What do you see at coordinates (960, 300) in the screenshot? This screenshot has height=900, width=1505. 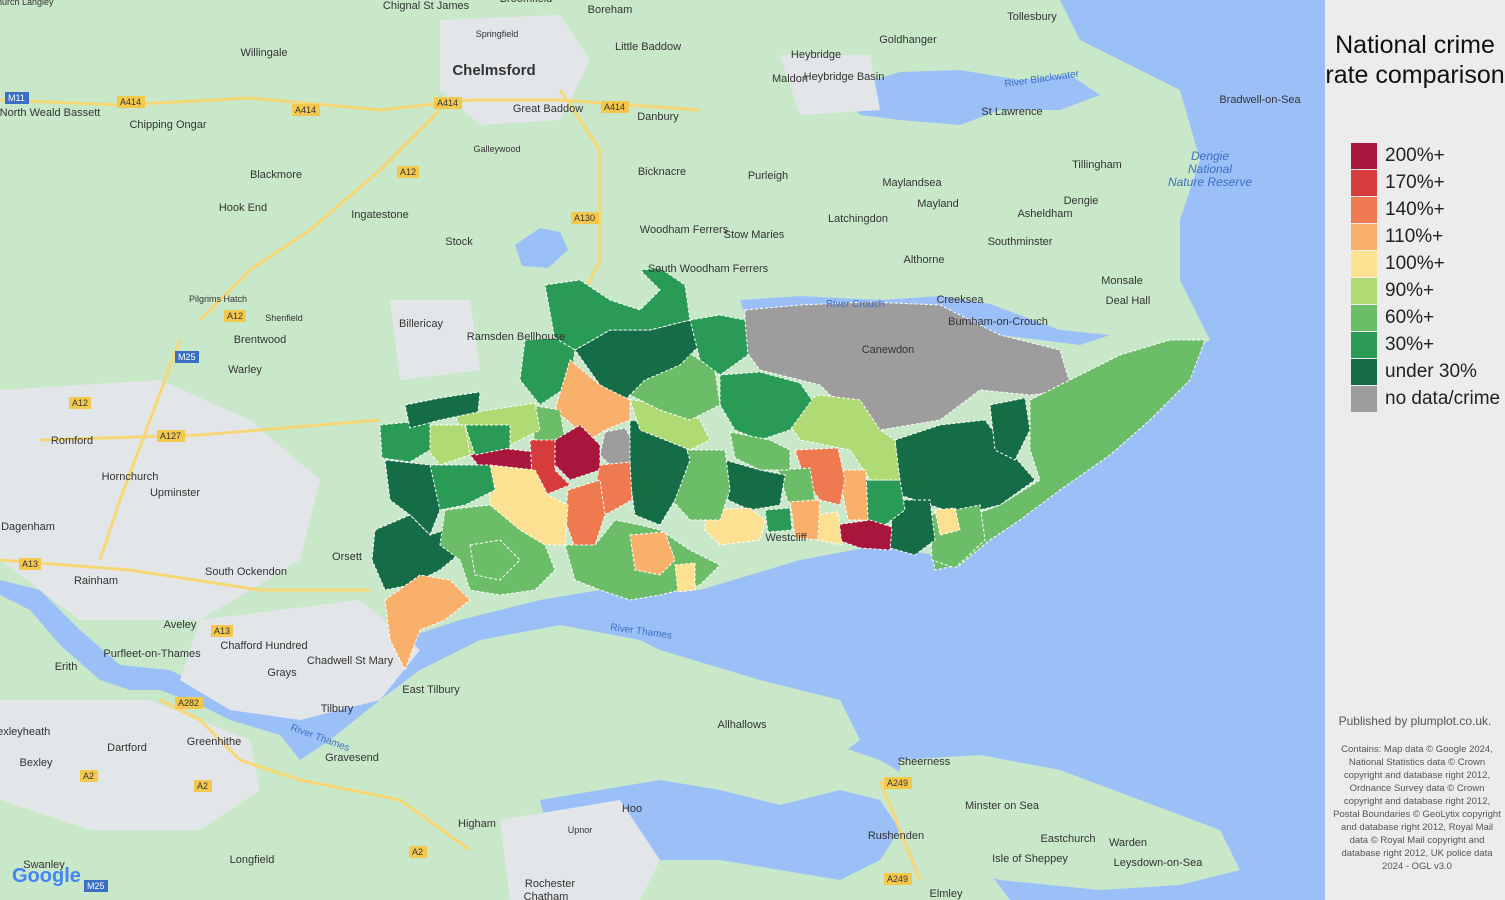 I see `place-label: Creeksea` at bounding box center [960, 300].